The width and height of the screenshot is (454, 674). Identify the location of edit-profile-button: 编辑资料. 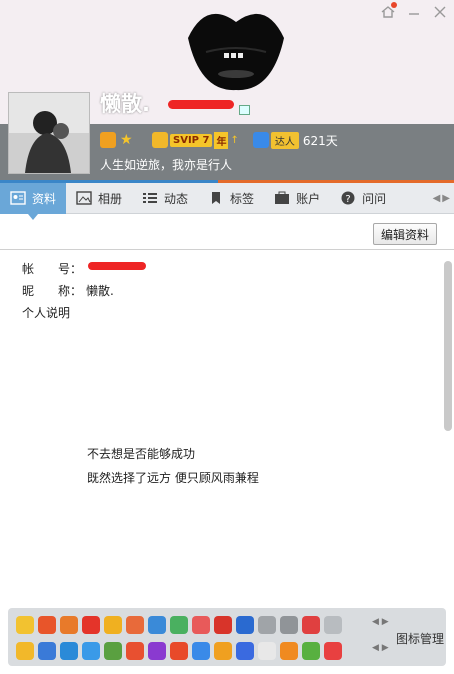
(405, 234).